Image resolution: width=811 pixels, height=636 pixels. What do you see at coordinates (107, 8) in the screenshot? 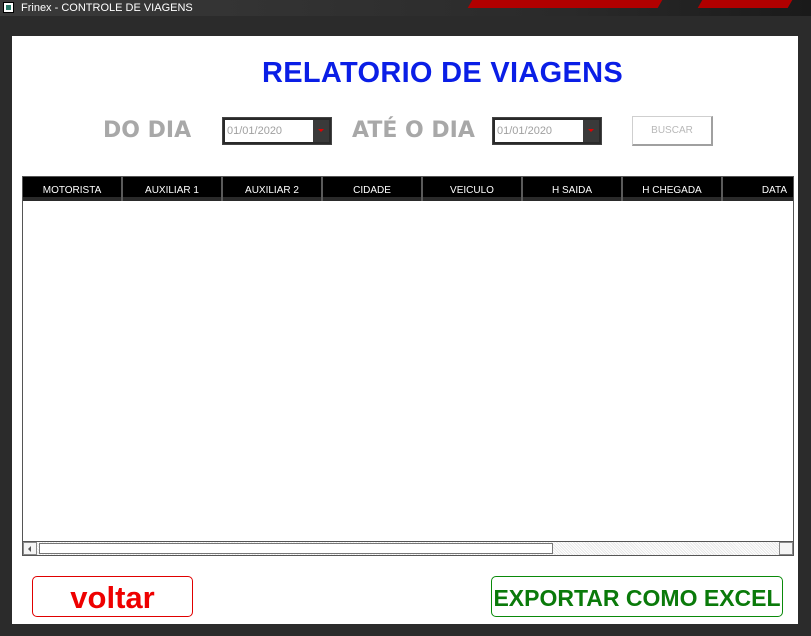
I see `window-title: Frinex - CONTROLE DE VIAGENS` at bounding box center [107, 8].